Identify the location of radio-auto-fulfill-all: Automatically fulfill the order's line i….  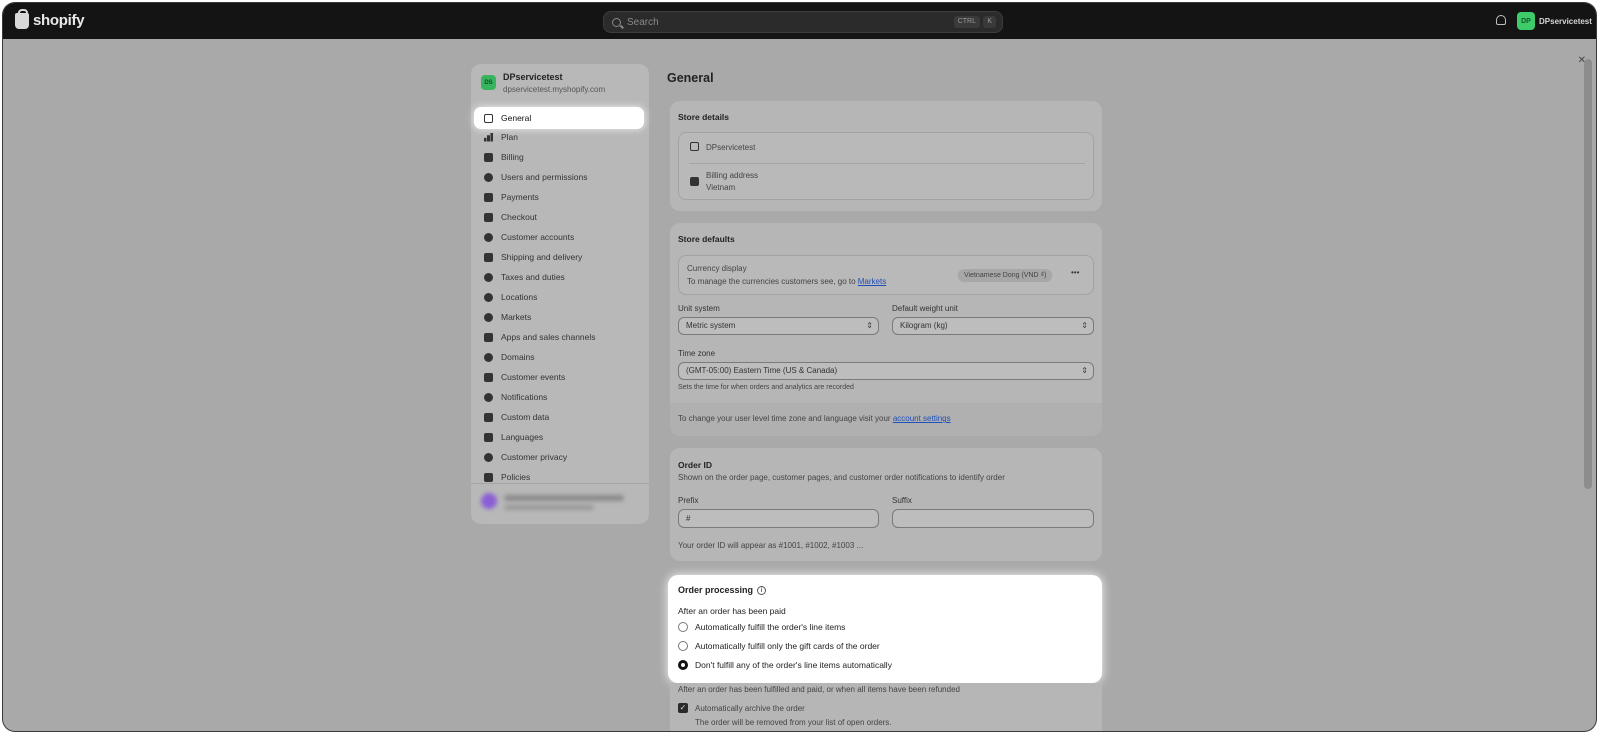
(761, 627).